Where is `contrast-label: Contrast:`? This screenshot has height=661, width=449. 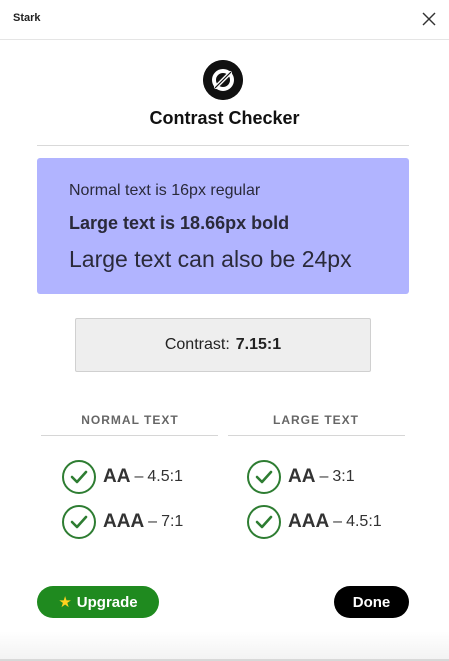 contrast-label: Contrast: is located at coordinates (197, 344).